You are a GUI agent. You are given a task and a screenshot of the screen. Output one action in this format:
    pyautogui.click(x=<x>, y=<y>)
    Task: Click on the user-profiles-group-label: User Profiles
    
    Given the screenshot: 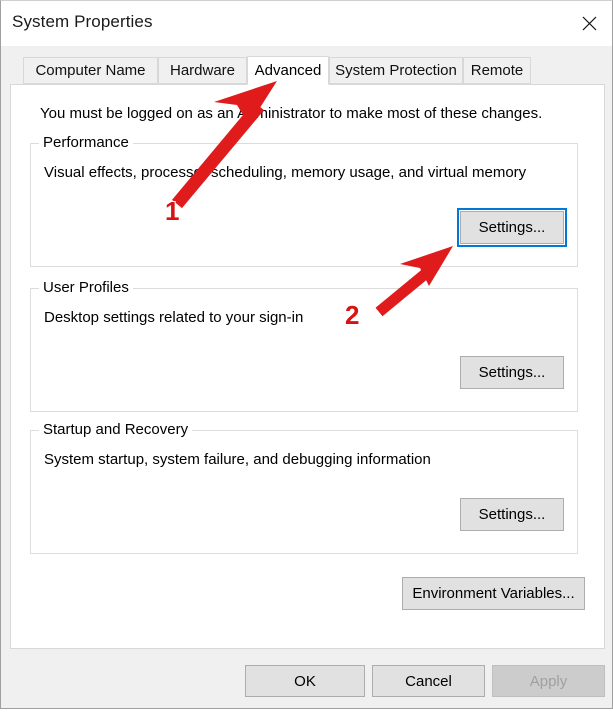 What is the action you would take?
    pyautogui.click(x=86, y=287)
    